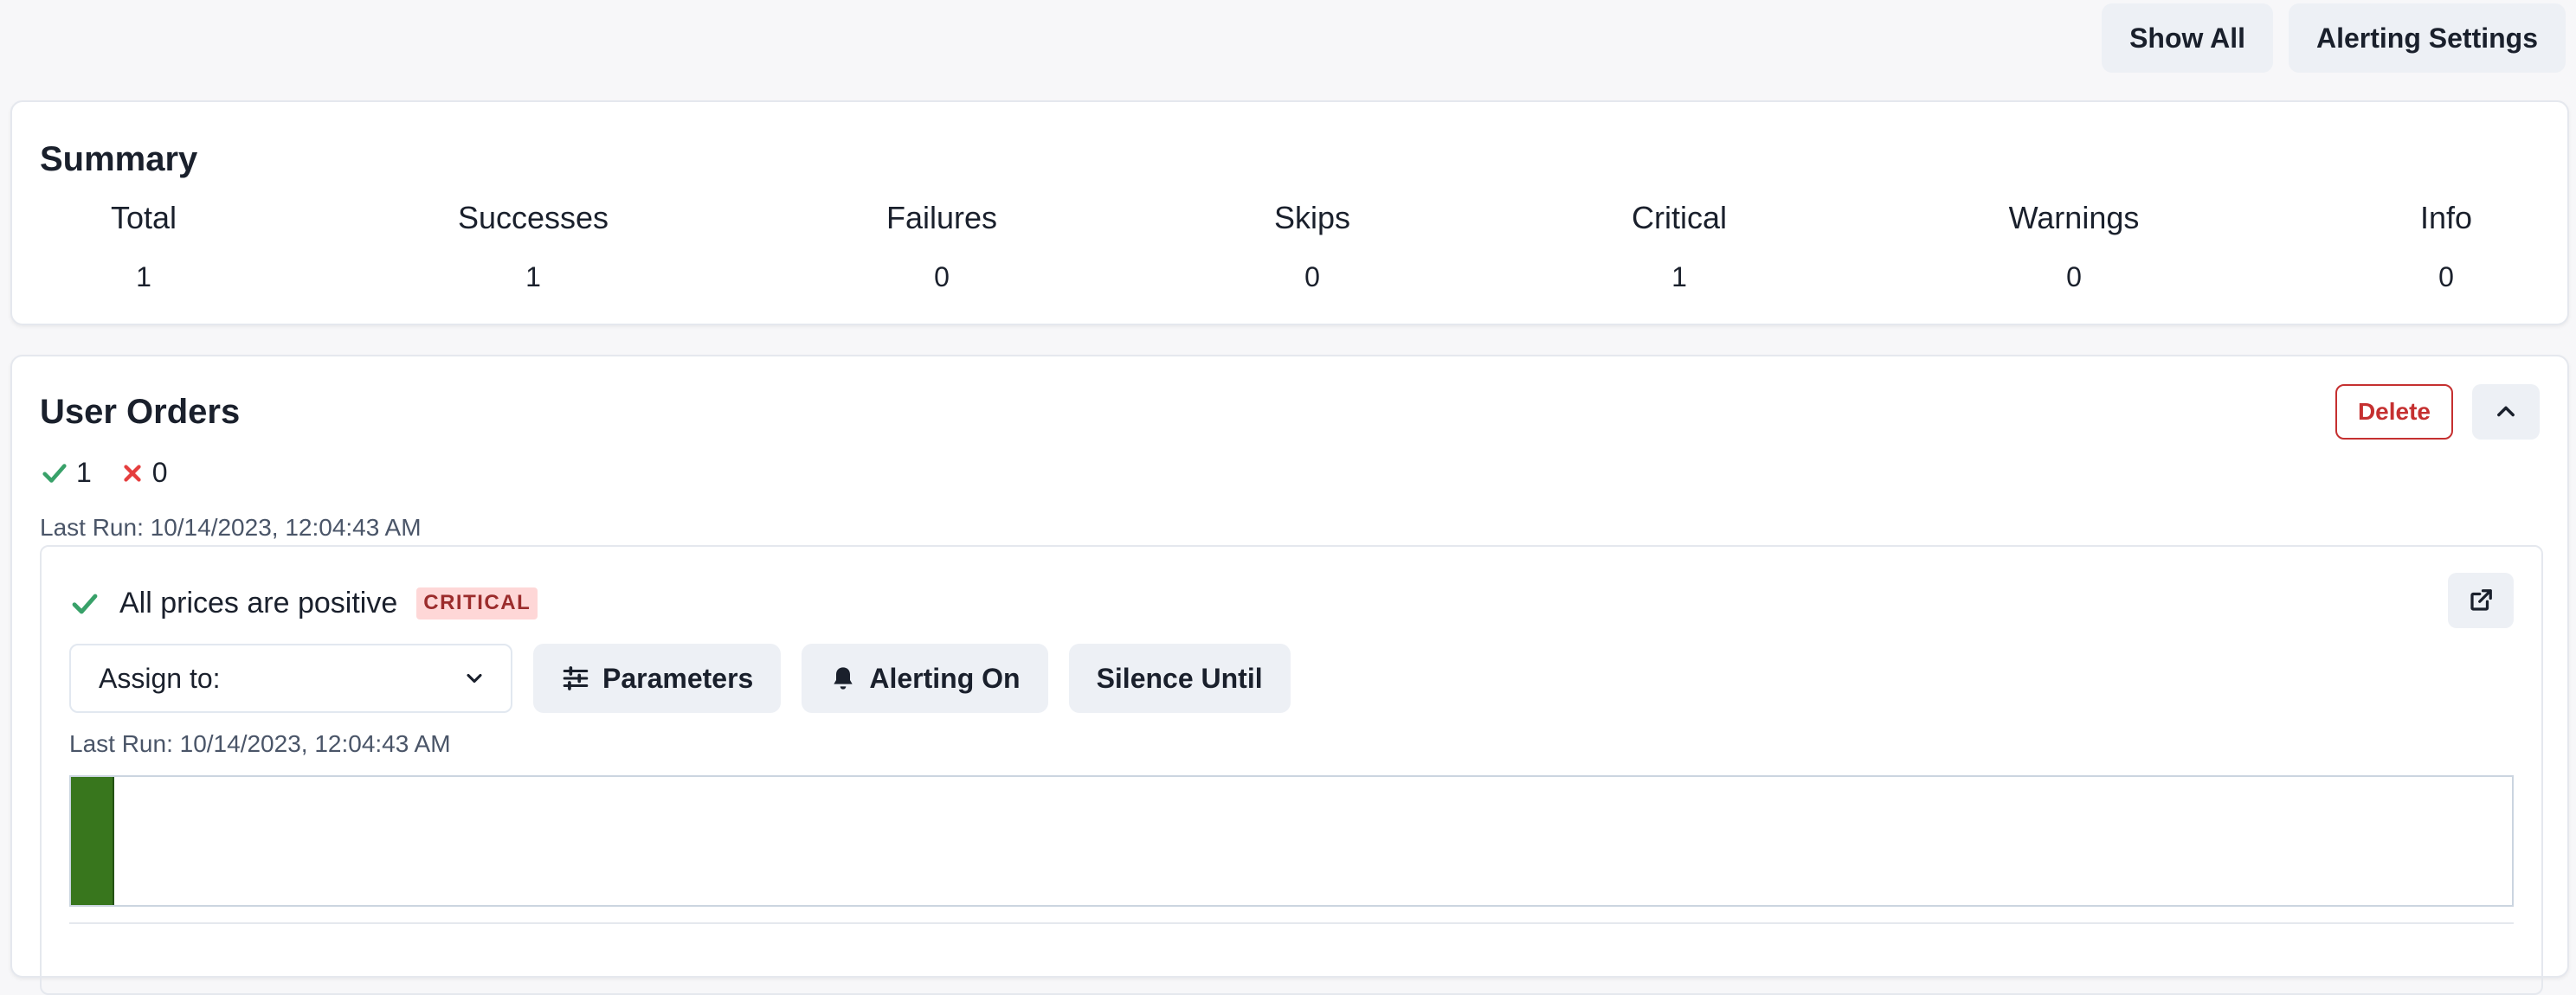  What do you see at coordinates (92, 841) in the screenshot?
I see `run-history-block` at bounding box center [92, 841].